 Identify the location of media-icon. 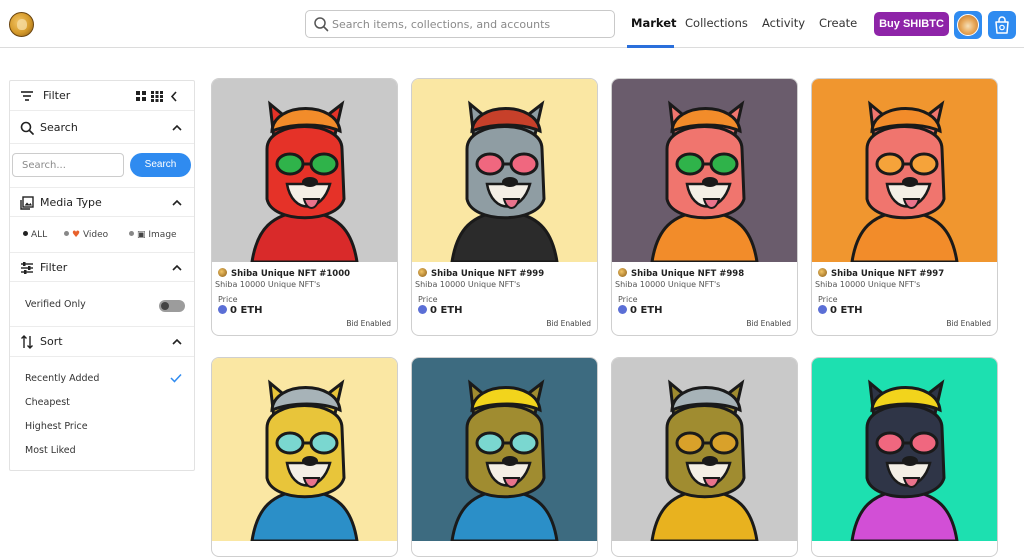
(27, 203).